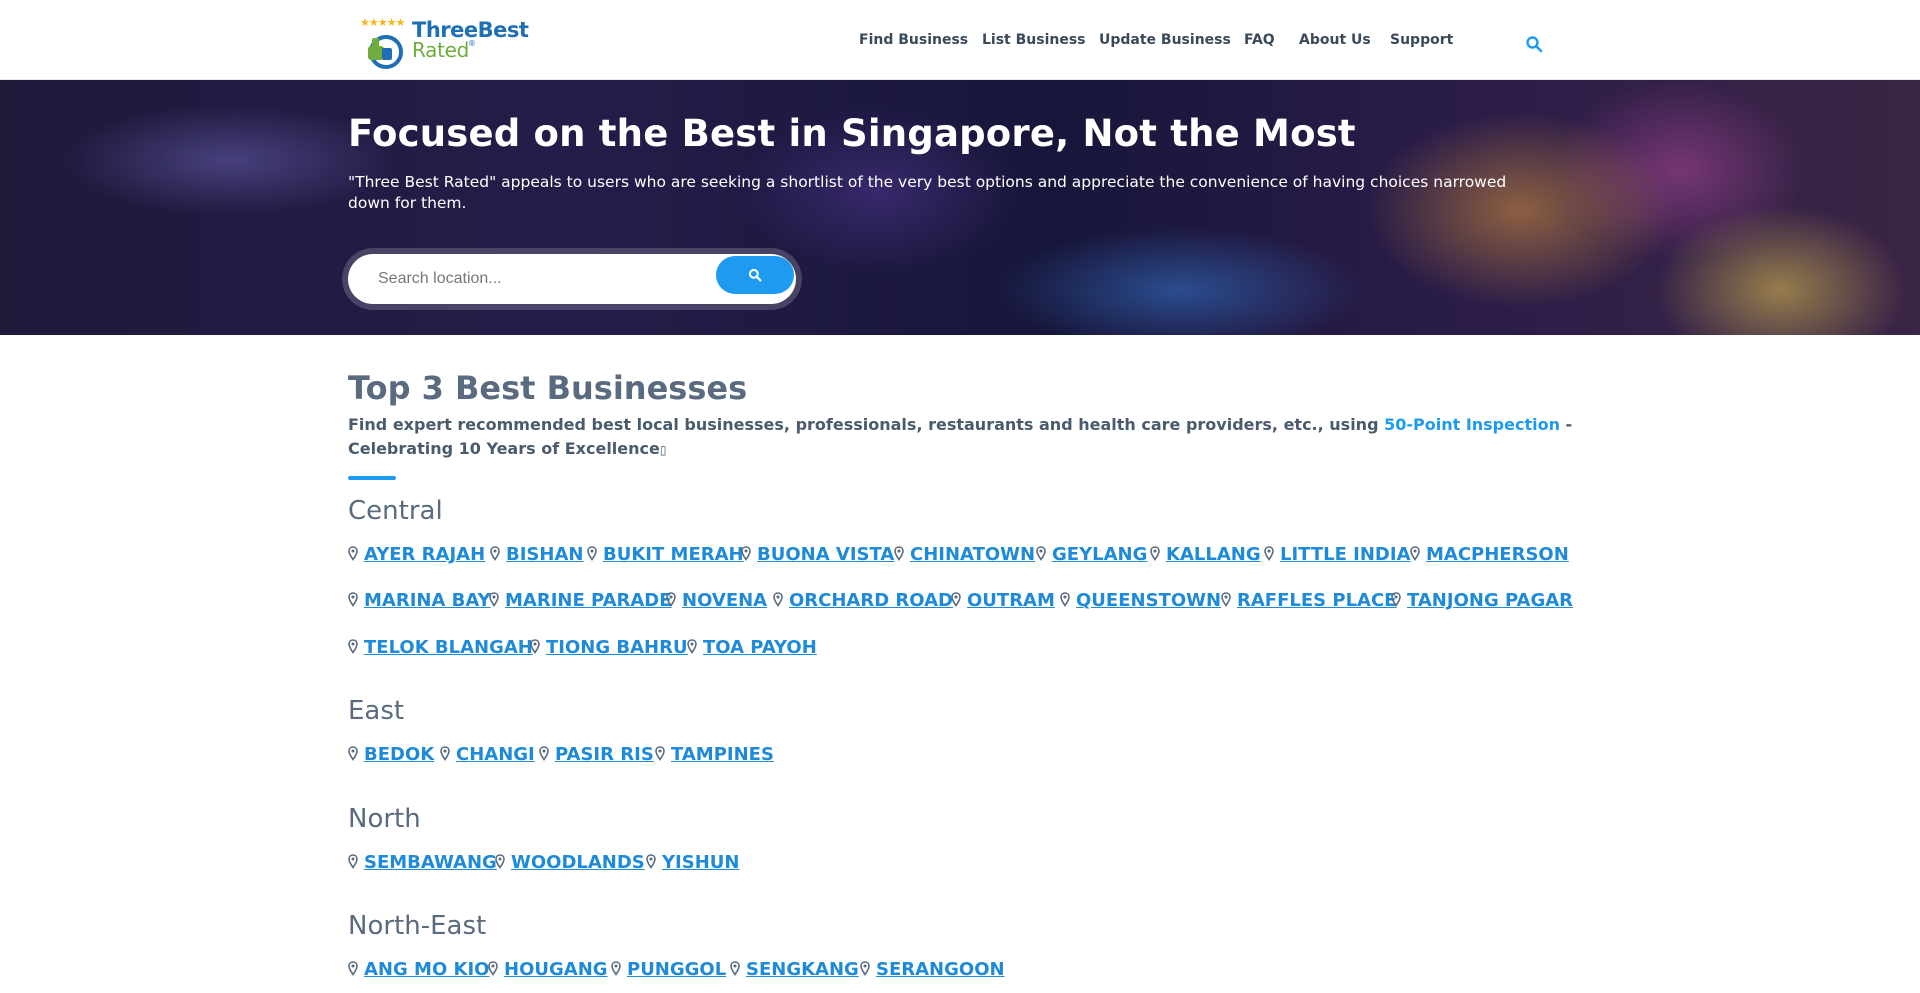  Describe the element at coordinates (372, 478) in the screenshot. I see `title-underline` at that location.